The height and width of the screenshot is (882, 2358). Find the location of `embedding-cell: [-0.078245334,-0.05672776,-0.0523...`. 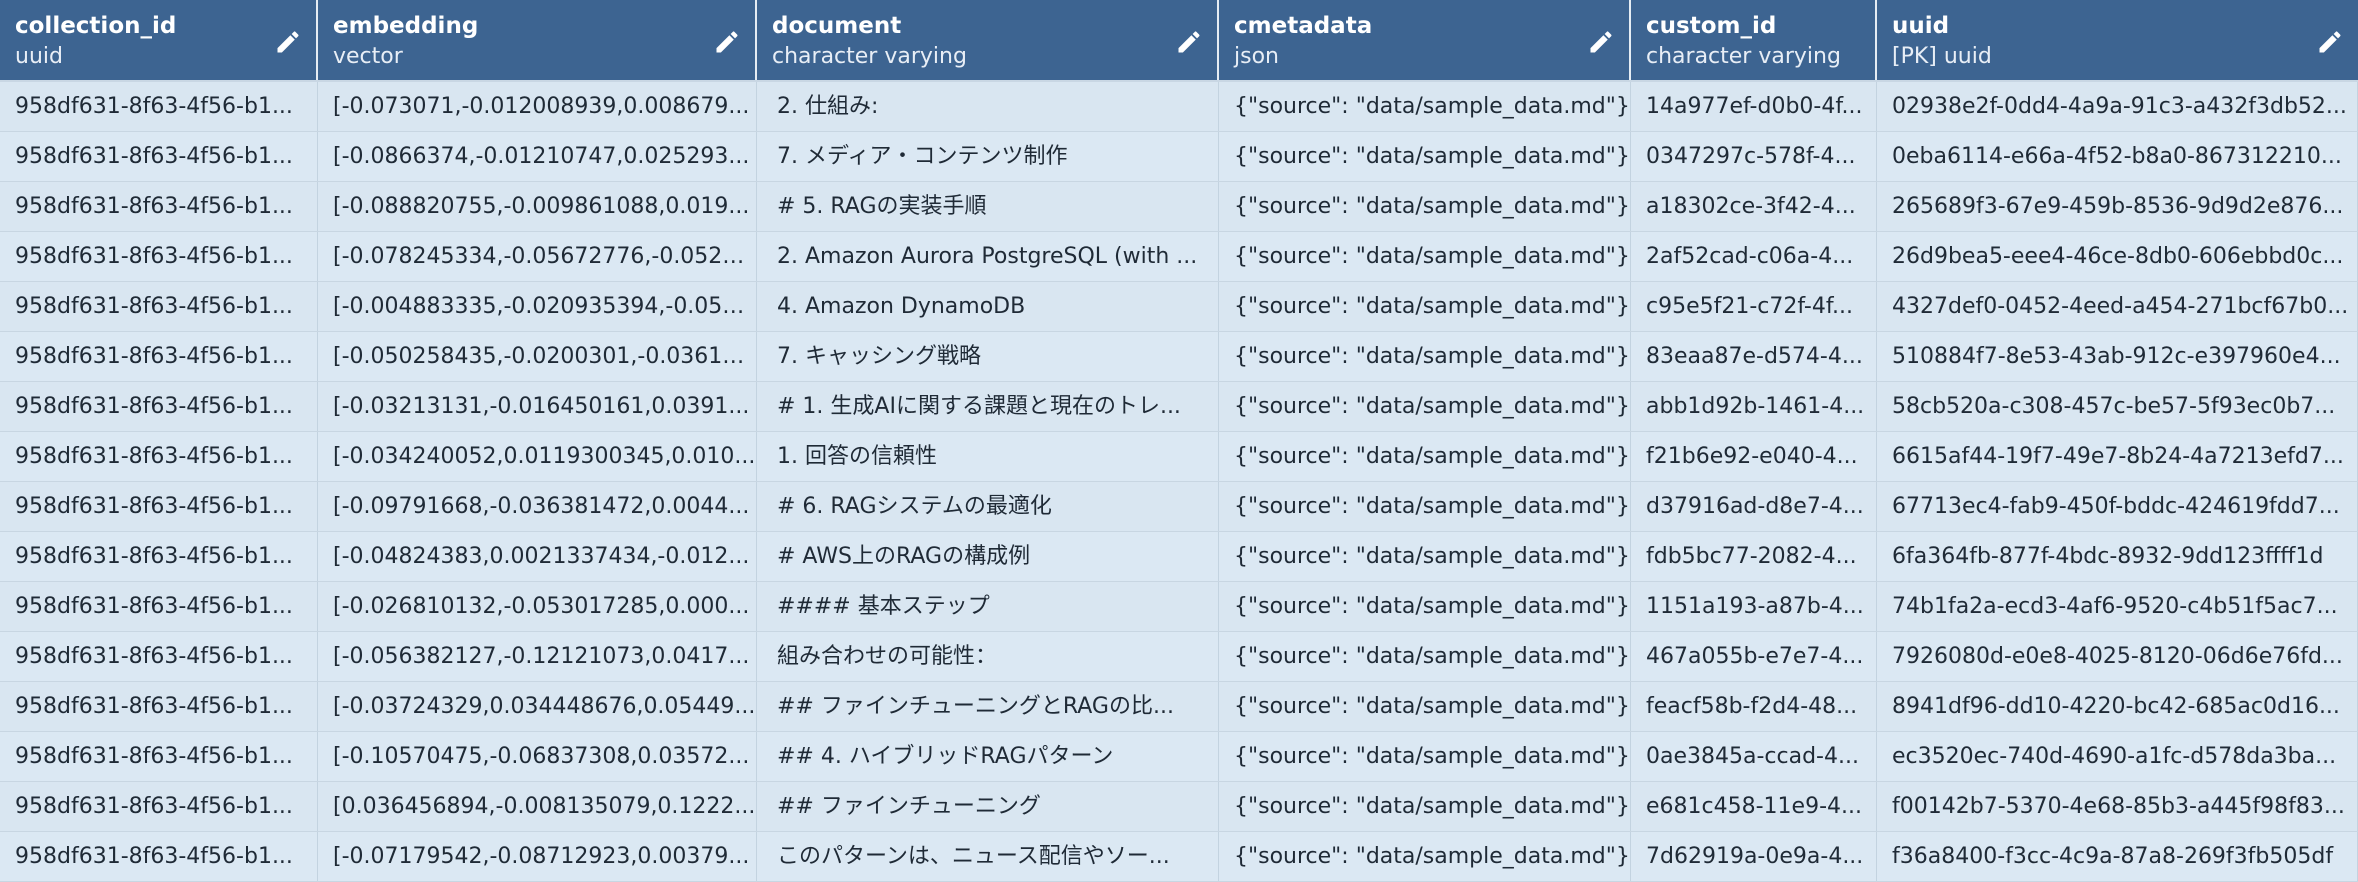

embedding-cell: [-0.078245334,-0.05672776,-0.0523... is located at coordinates (537, 256).